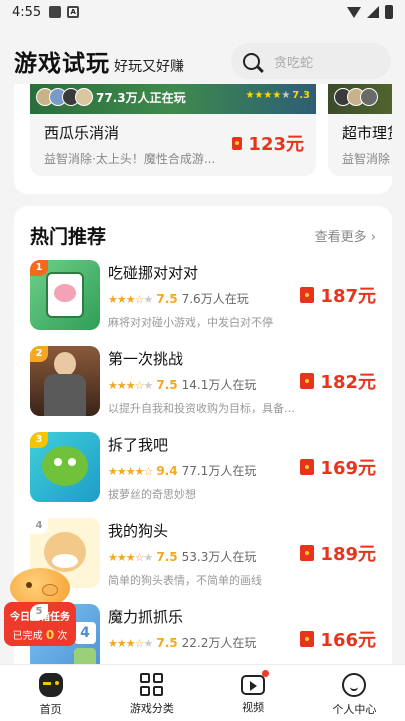  Describe the element at coordinates (185, 580) in the screenshot. I see `game-desc: 简单的狗头表情，不简单的画线` at that location.